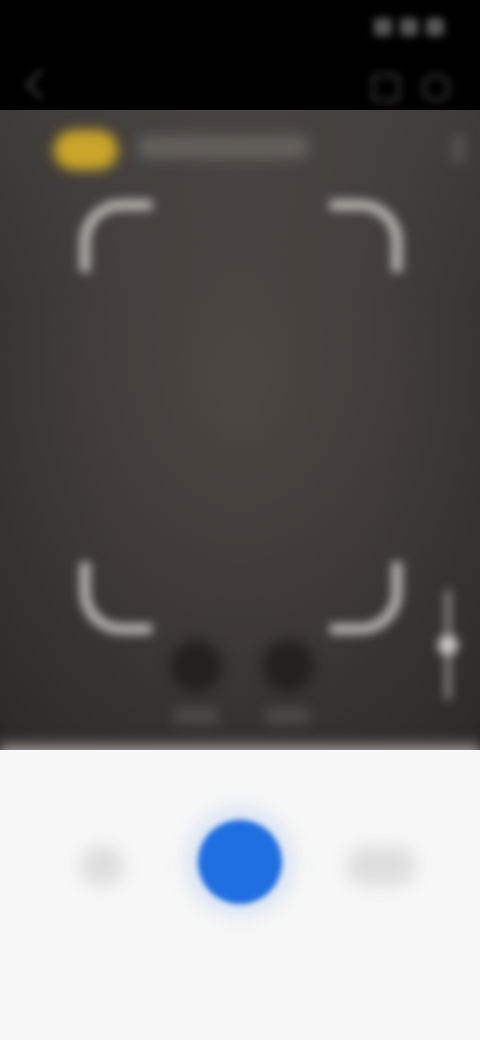 This screenshot has width=480, height=1040. Describe the element at coordinates (40, 84) in the screenshot. I see `back-icon` at that location.